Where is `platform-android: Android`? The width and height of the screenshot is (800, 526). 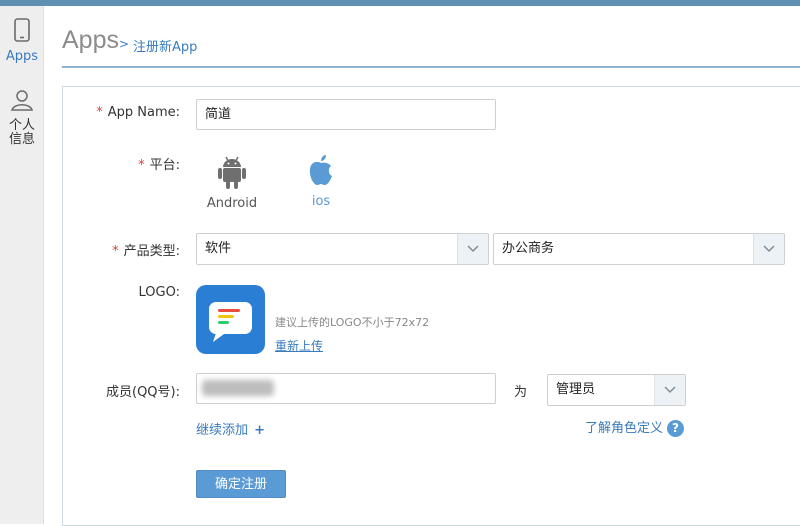
platform-android: Android is located at coordinates (232, 182).